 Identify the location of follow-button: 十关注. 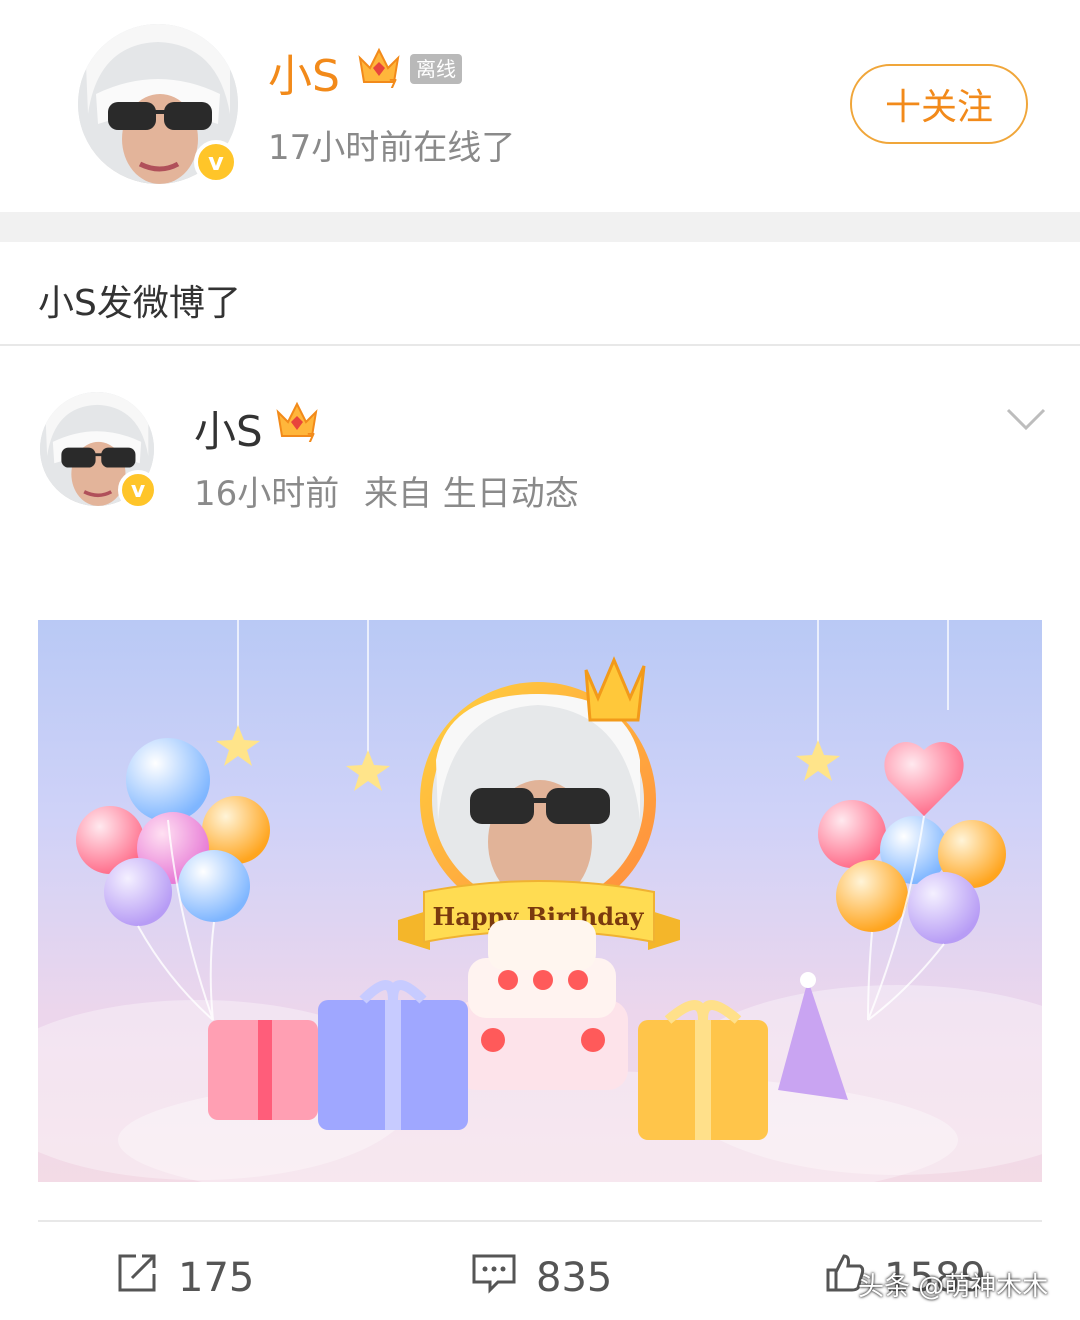
(939, 104).